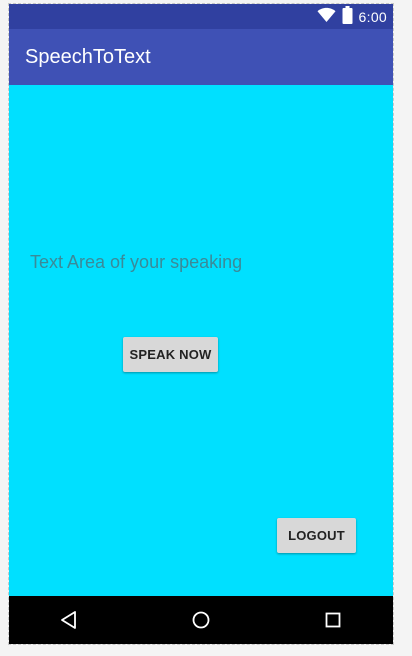 The width and height of the screenshot is (412, 656). I want to click on app-title: SpeechToText, so click(88, 57).